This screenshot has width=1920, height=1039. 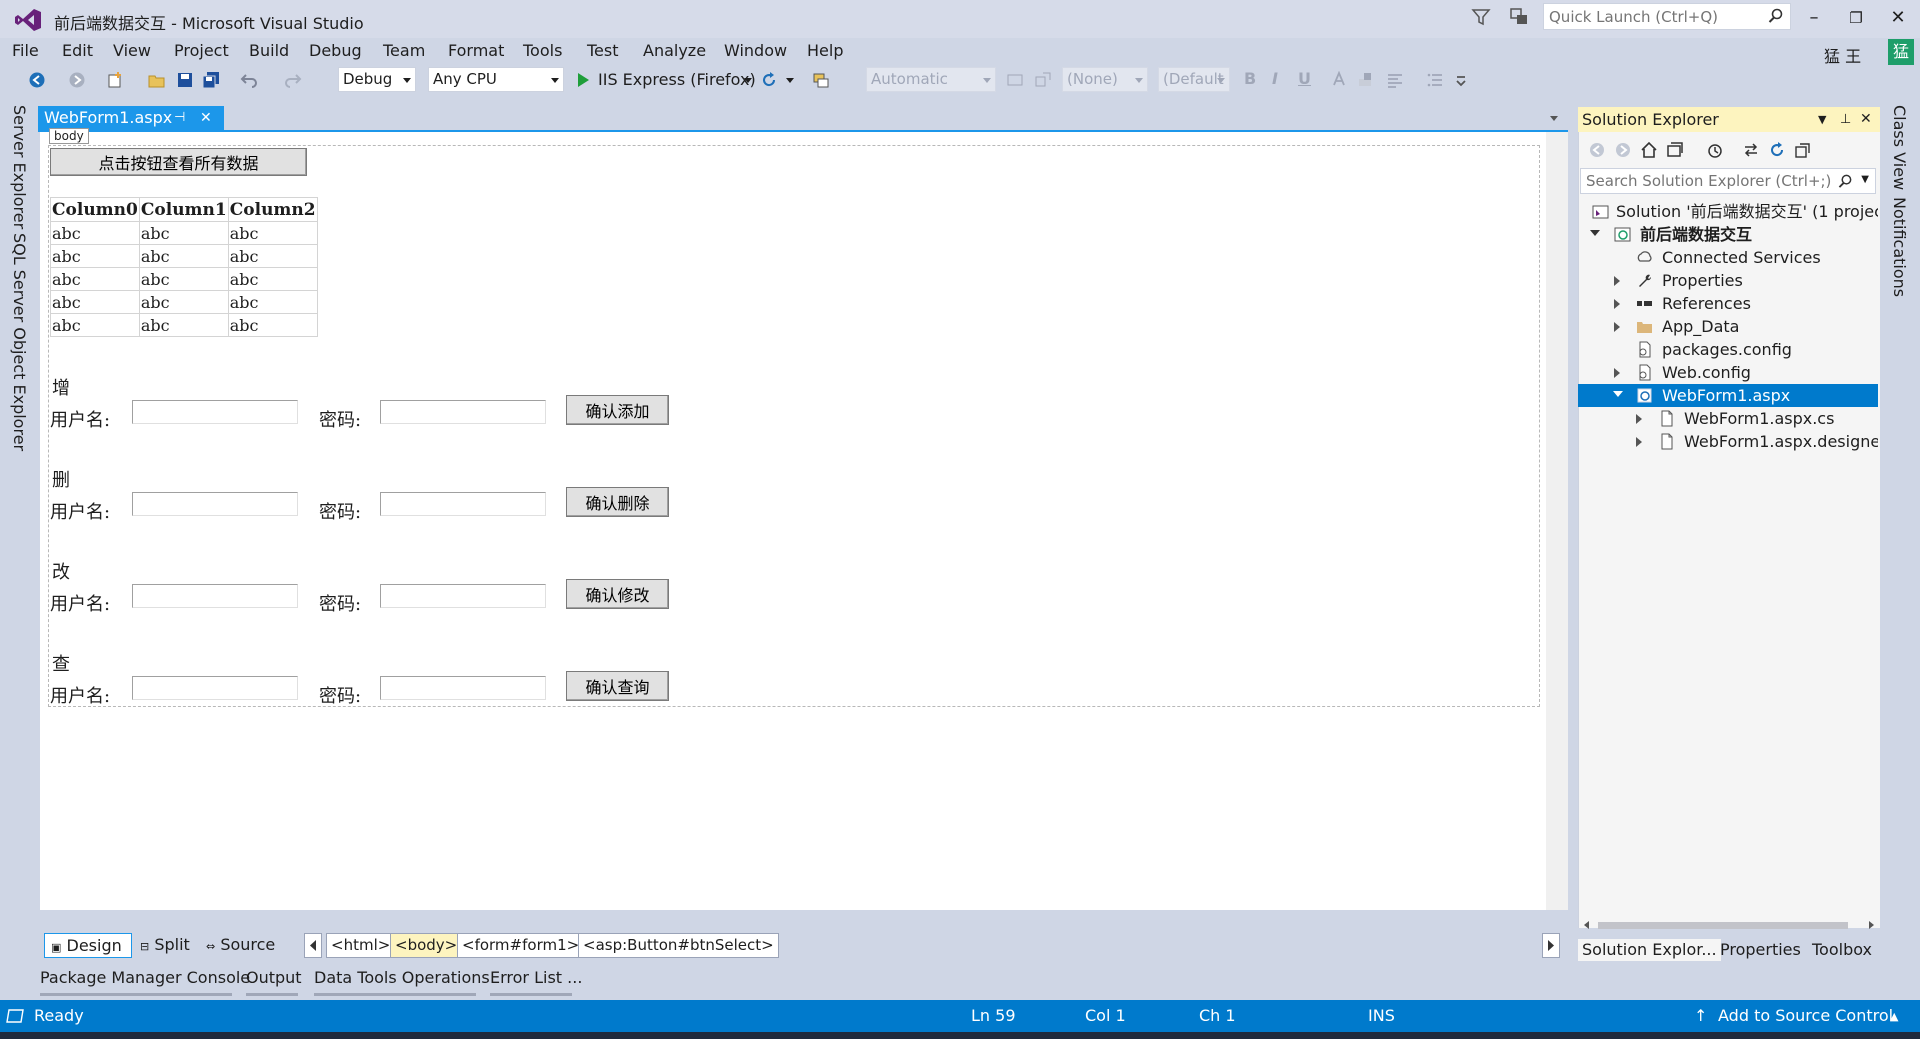 What do you see at coordinates (1729, 119) in the screenshot?
I see `solution-explorer-header: Solution Explorer ▼ ⊥ ✕` at bounding box center [1729, 119].